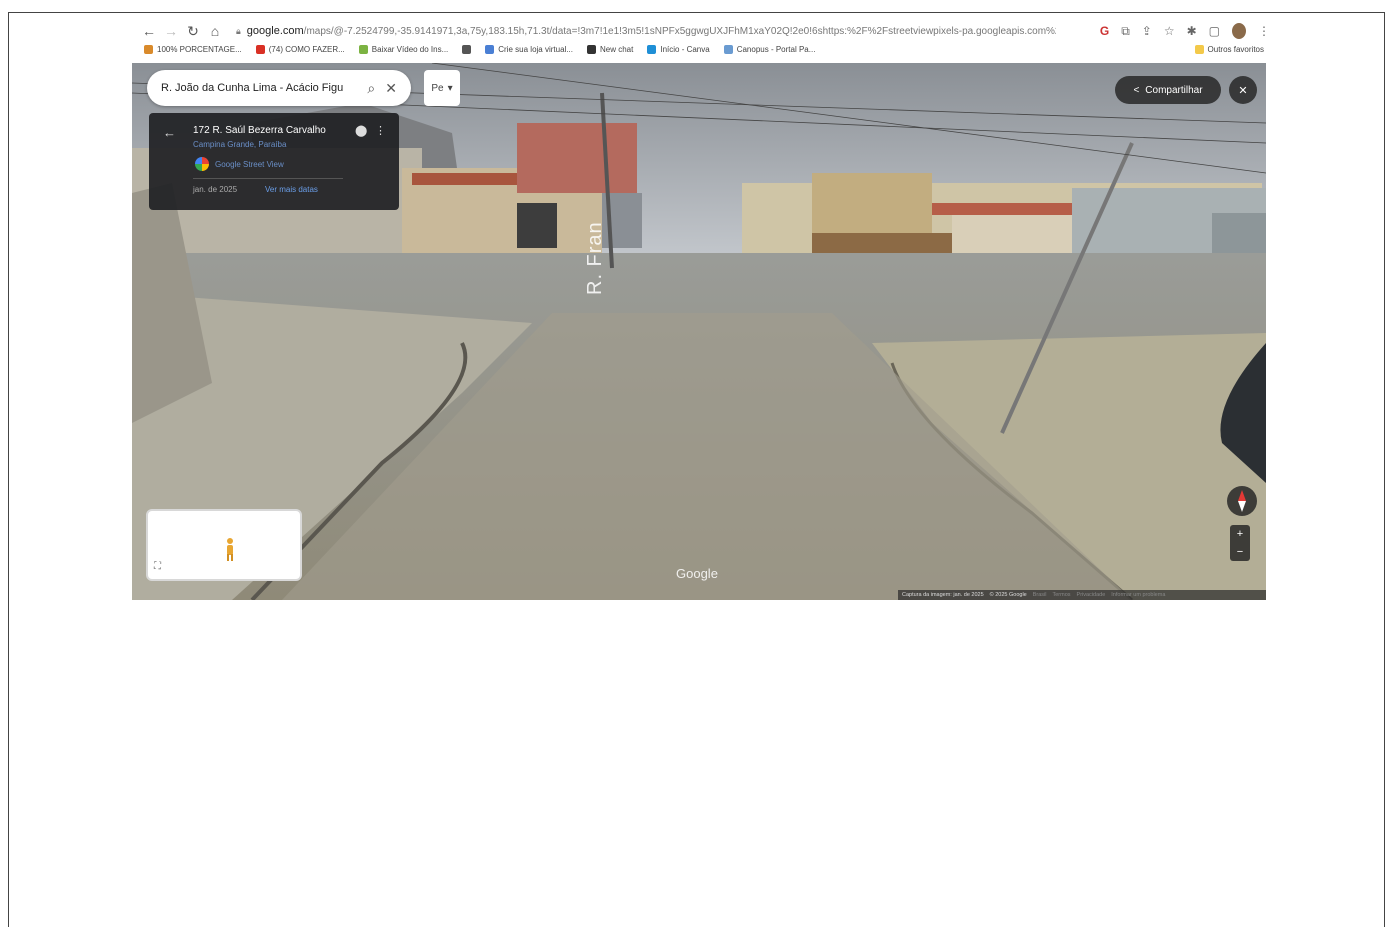  I want to click on caret-down-icon: ▾, so click(450, 88).